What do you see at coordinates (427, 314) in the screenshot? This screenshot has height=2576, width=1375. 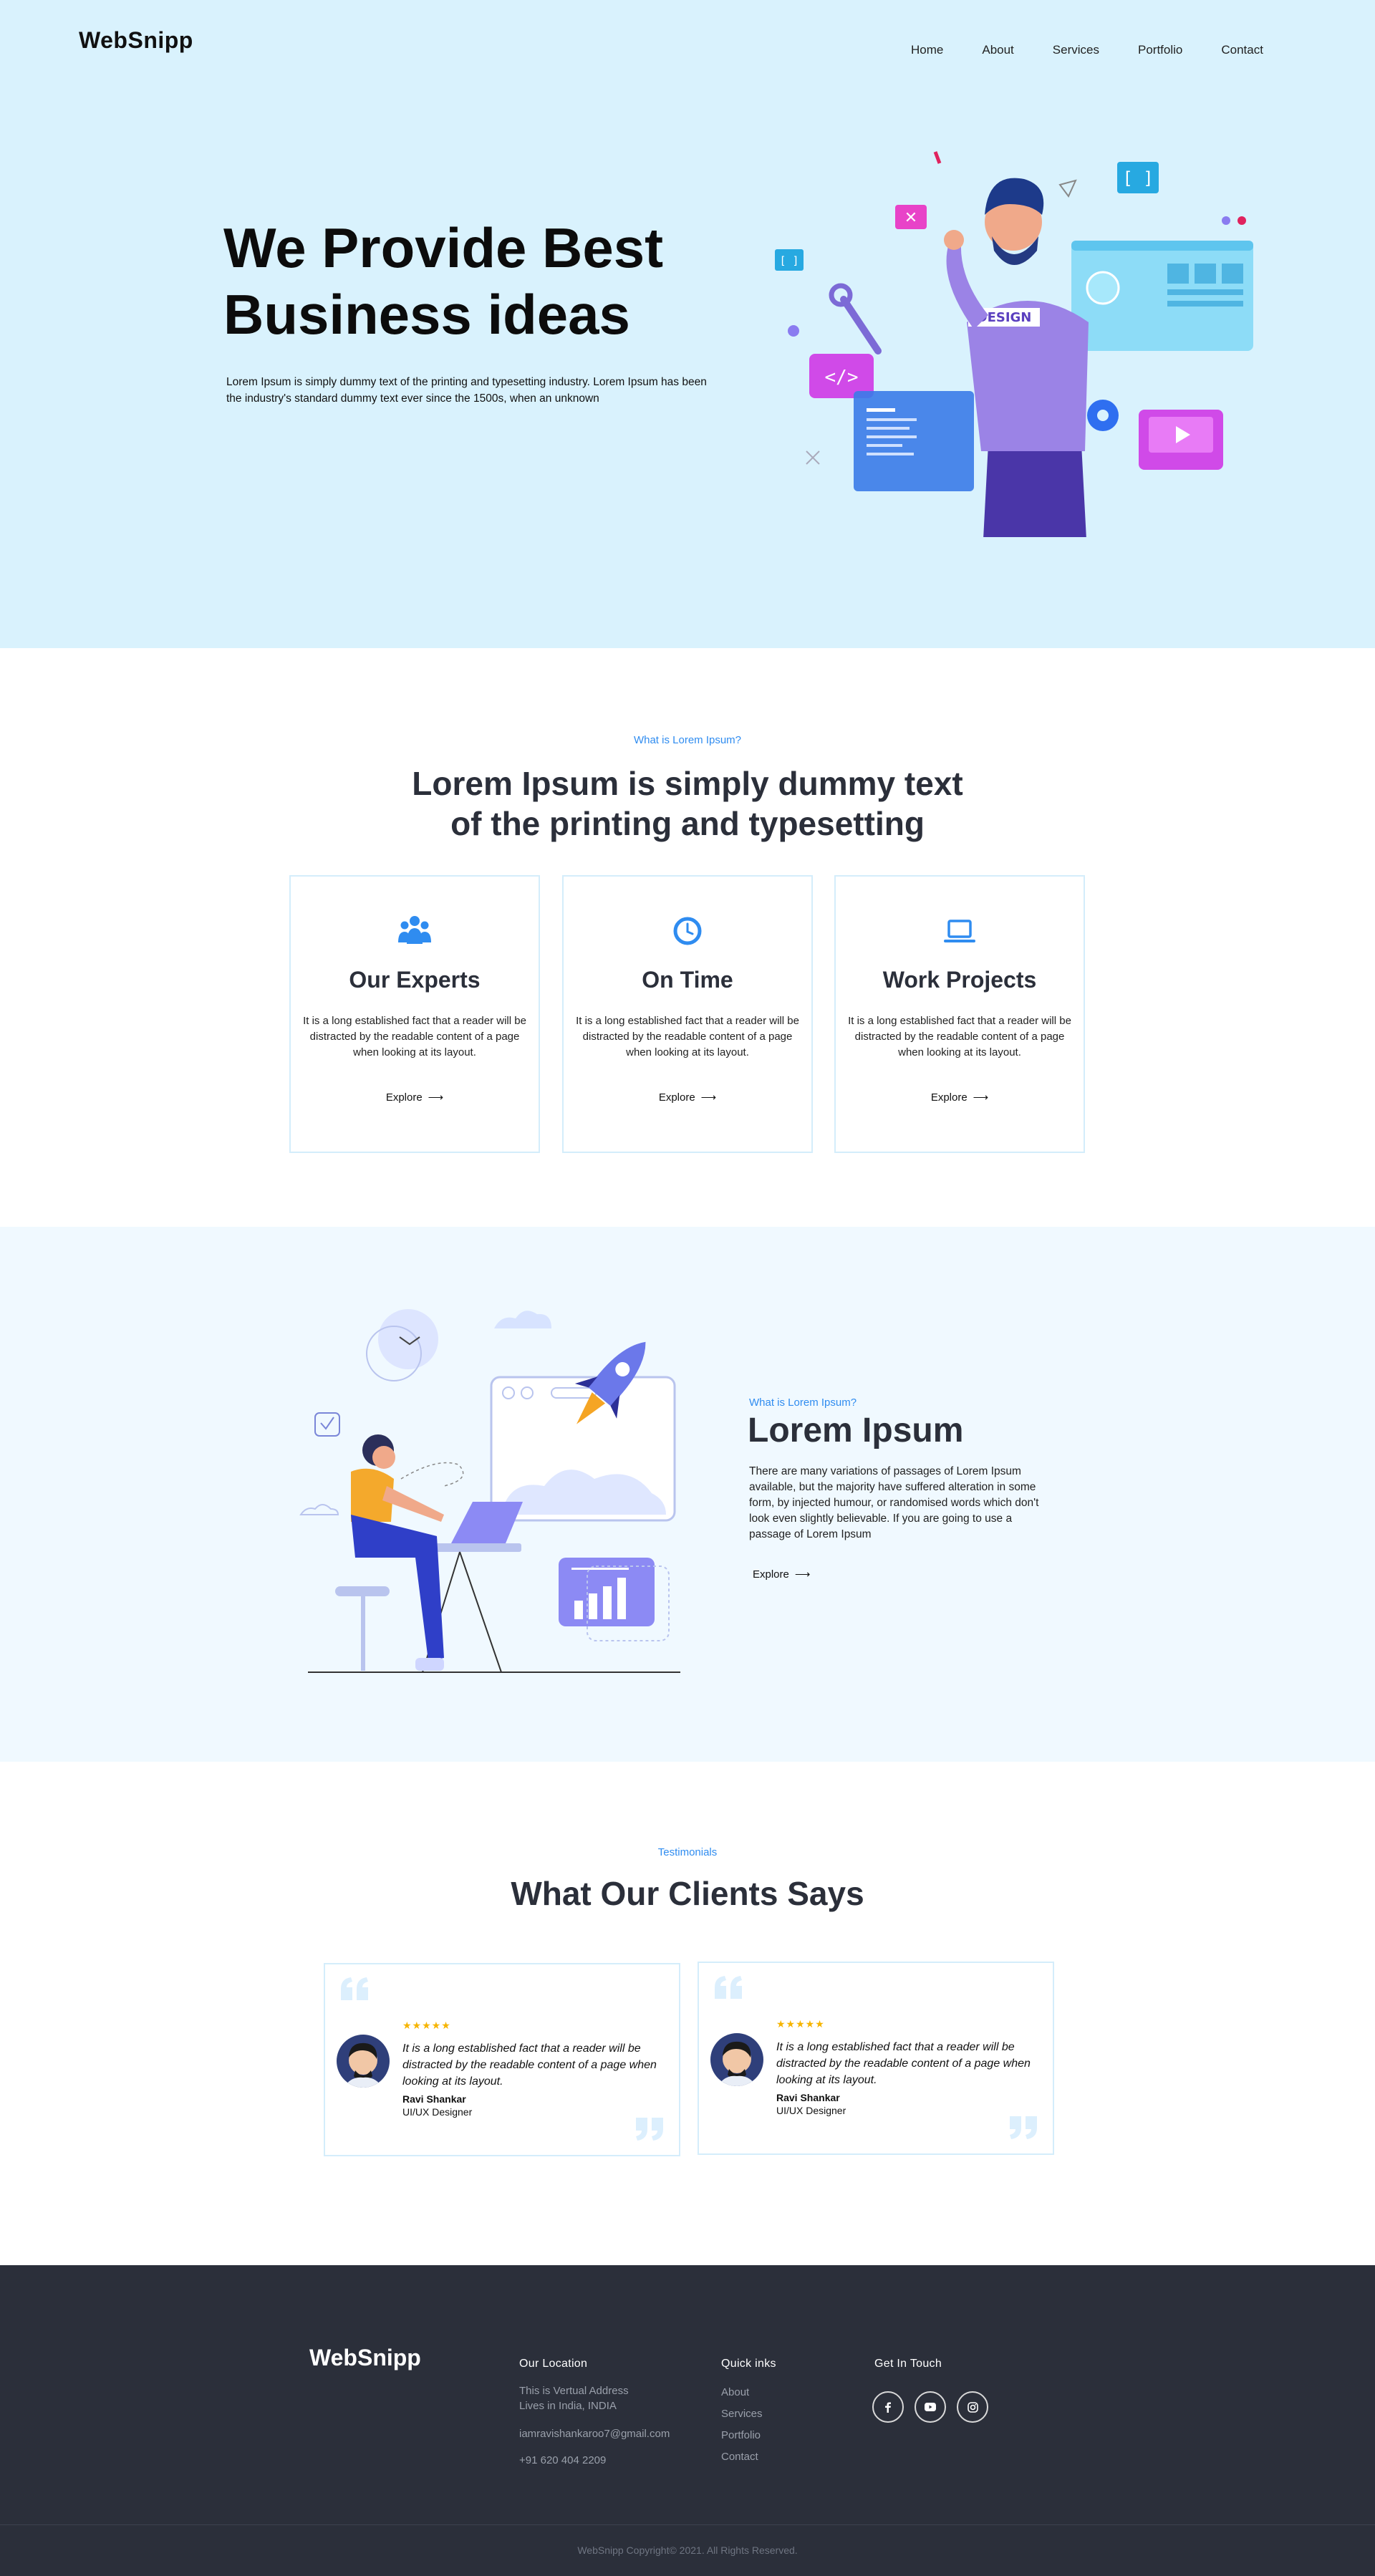 I see `hero-title-line2: Business ideas` at bounding box center [427, 314].